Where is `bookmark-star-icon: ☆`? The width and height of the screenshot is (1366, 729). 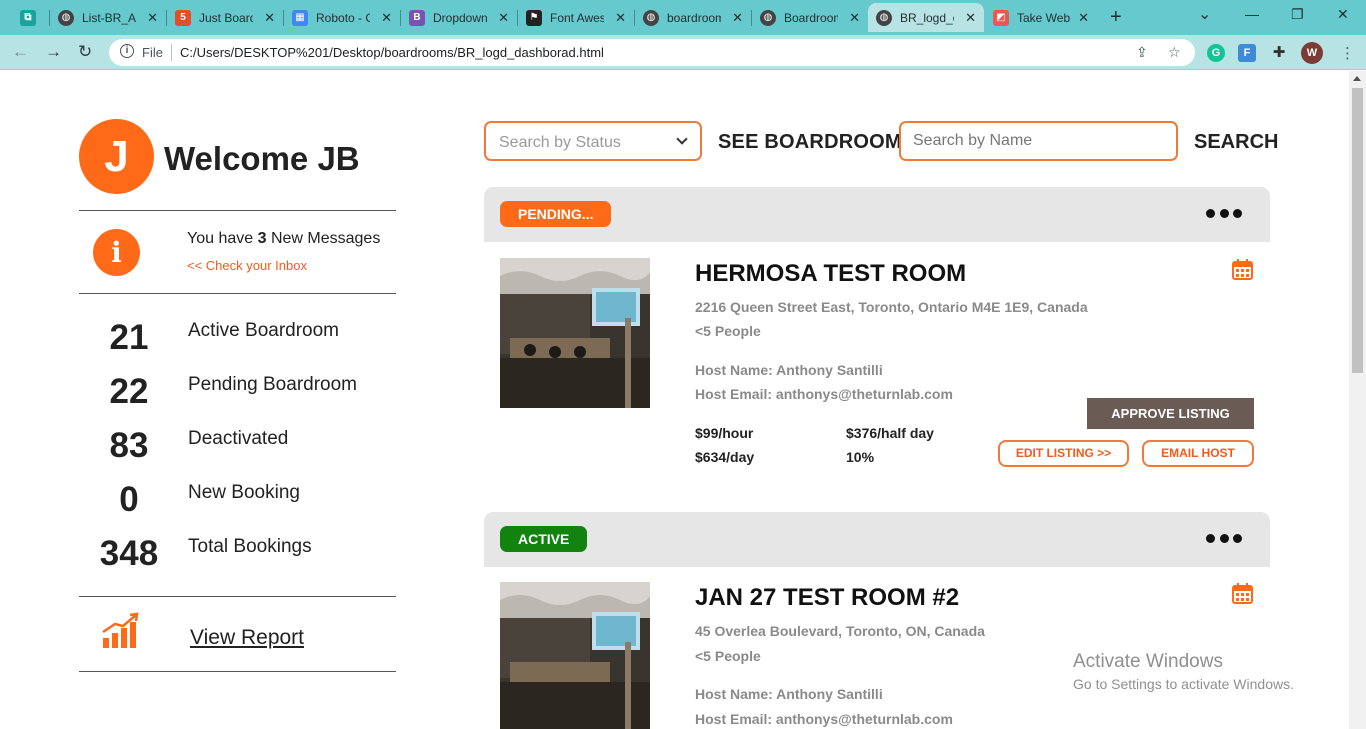
bookmark-star-icon: ☆ is located at coordinates (1174, 52).